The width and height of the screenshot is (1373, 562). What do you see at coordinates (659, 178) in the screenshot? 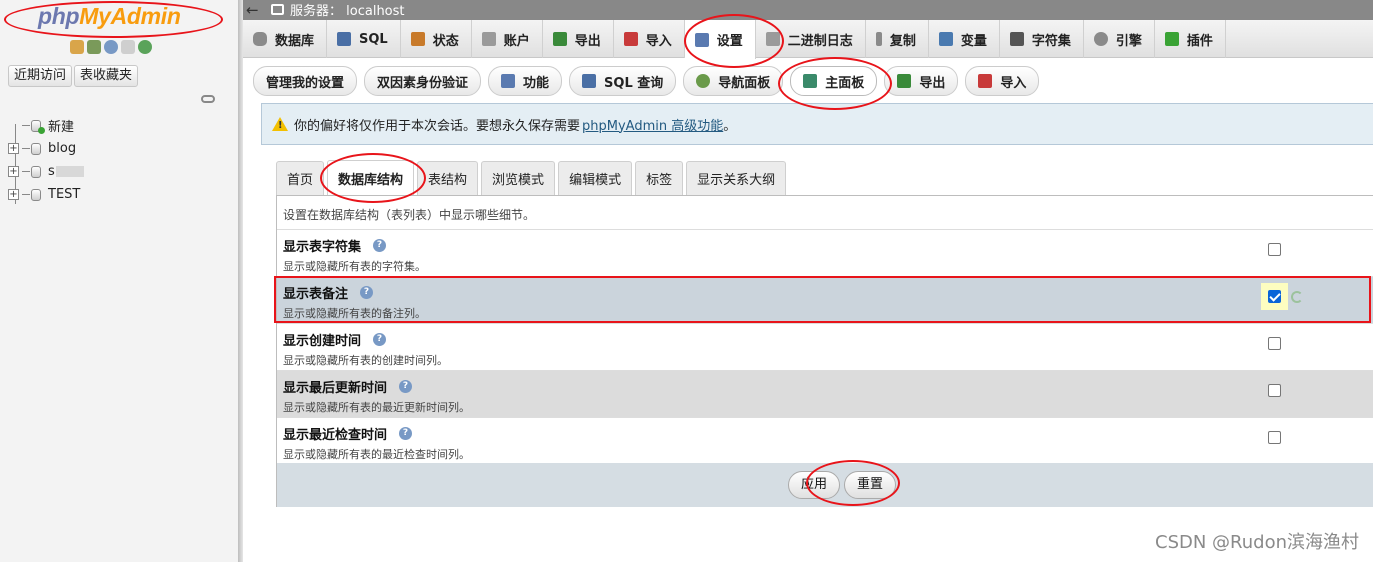
I see `form-tab-tabs: 标签` at bounding box center [659, 178].